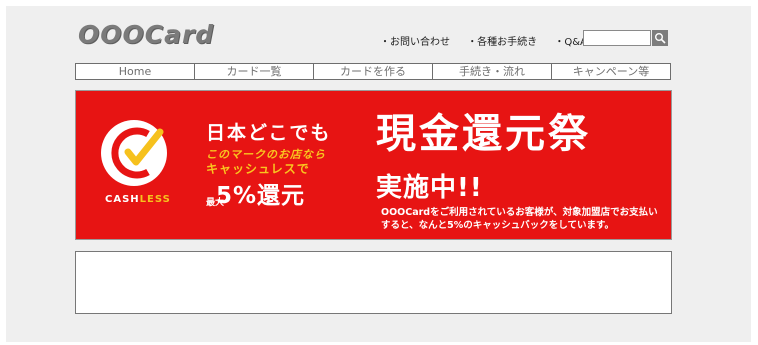 The image size is (758, 345). I want to click on procedures-link: ・各種お手続き, so click(502, 42).